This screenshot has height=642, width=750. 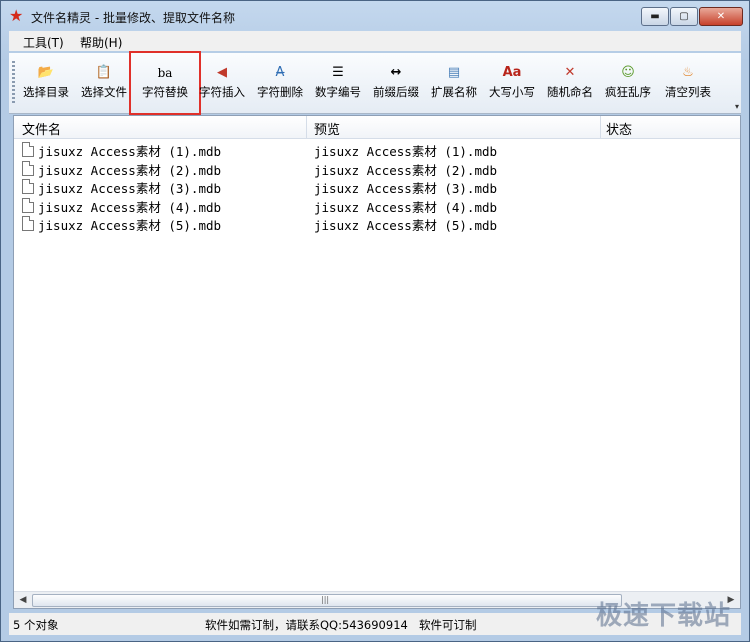 I want to click on preview-cell: jisuxz Access素材 (2).mdb, so click(x=406, y=170).